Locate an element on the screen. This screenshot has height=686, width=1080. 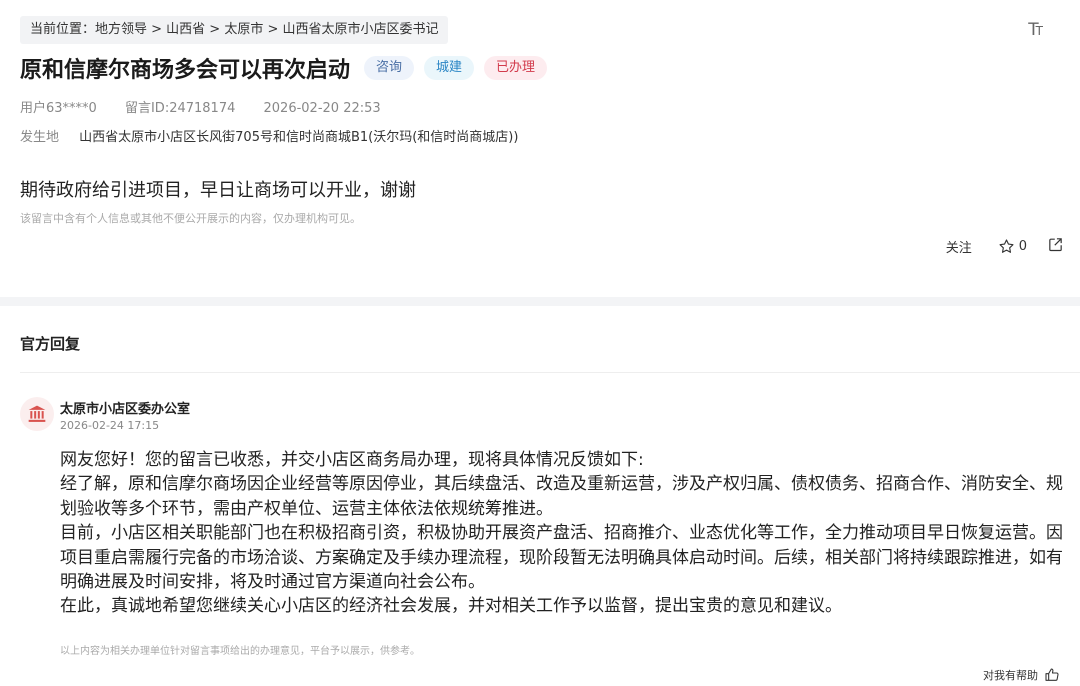
government-building-icon is located at coordinates (37, 413).